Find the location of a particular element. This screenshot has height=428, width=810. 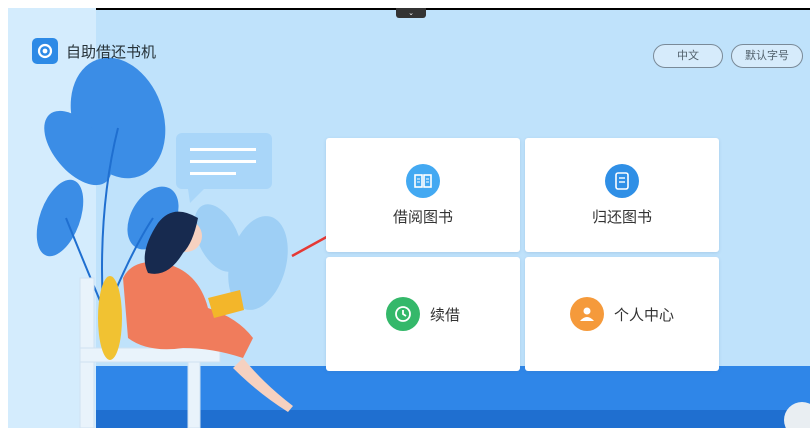

logo-icon is located at coordinates (45, 51).